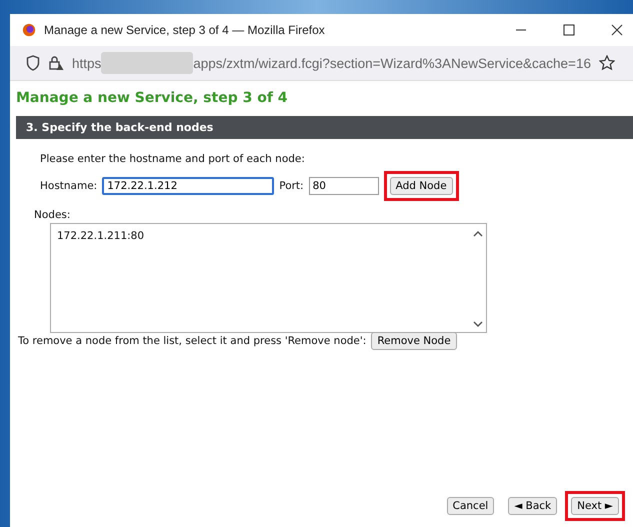 The width and height of the screenshot is (633, 527). Describe the element at coordinates (478, 324) in the screenshot. I see `scroll-down-icon` at that location.